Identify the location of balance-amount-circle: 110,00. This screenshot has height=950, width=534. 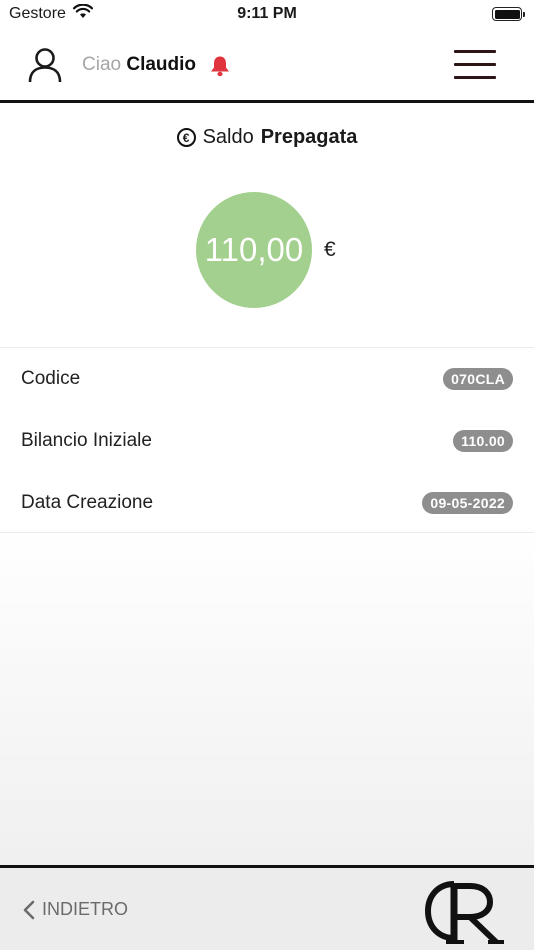
(254, 250).